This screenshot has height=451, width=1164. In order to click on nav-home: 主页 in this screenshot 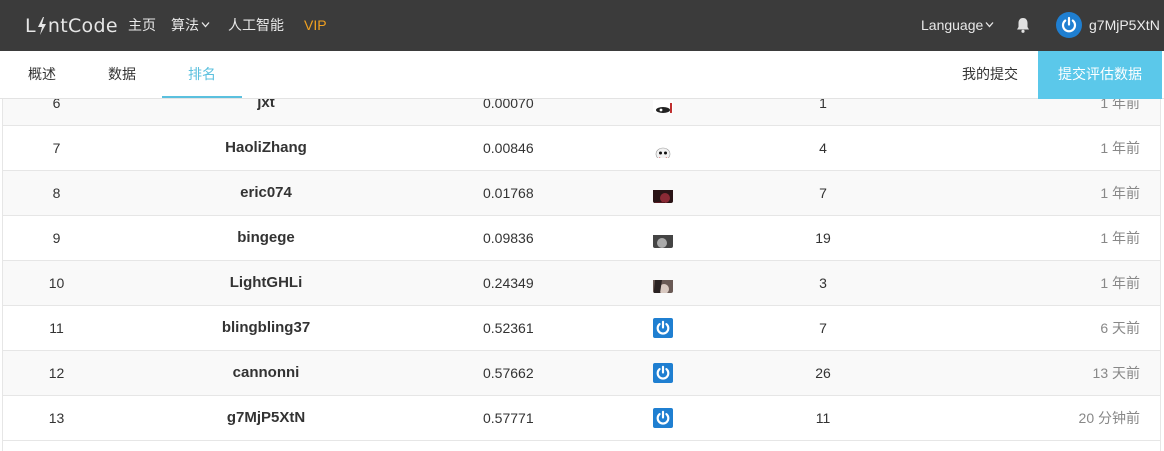, I will do `click(142, 25)`.